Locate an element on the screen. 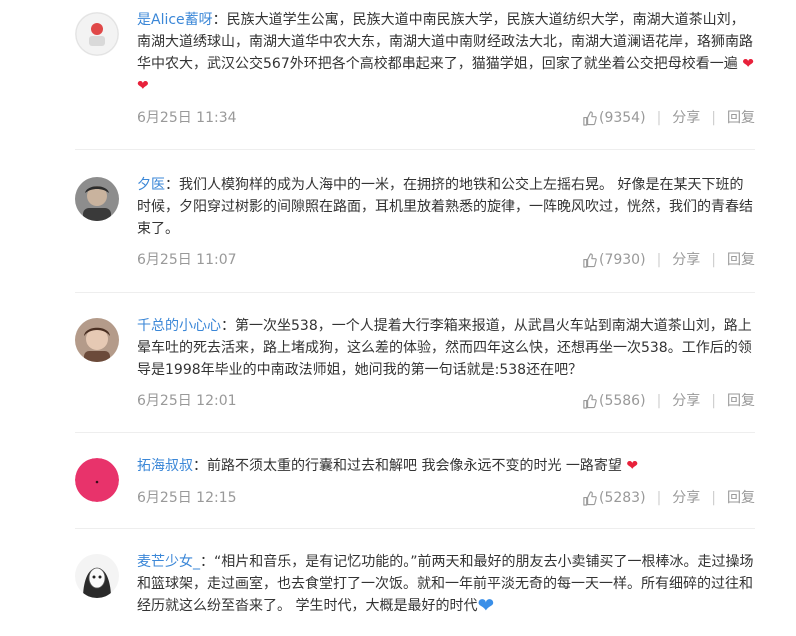 The height and width of the screenshot is (636, 796). comment-meta: 6月25日 12:15 (5283) | 分享 | 回复 is located at coordinates (446, 498).